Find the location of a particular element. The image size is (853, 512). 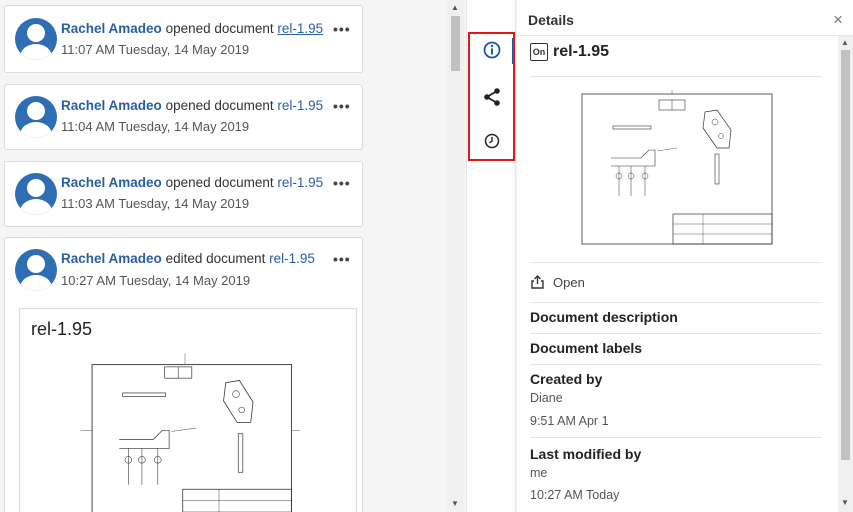

activity-time: 11:04 AM Tuesday, 14 May 2019 is located at coordinates (155, 126).